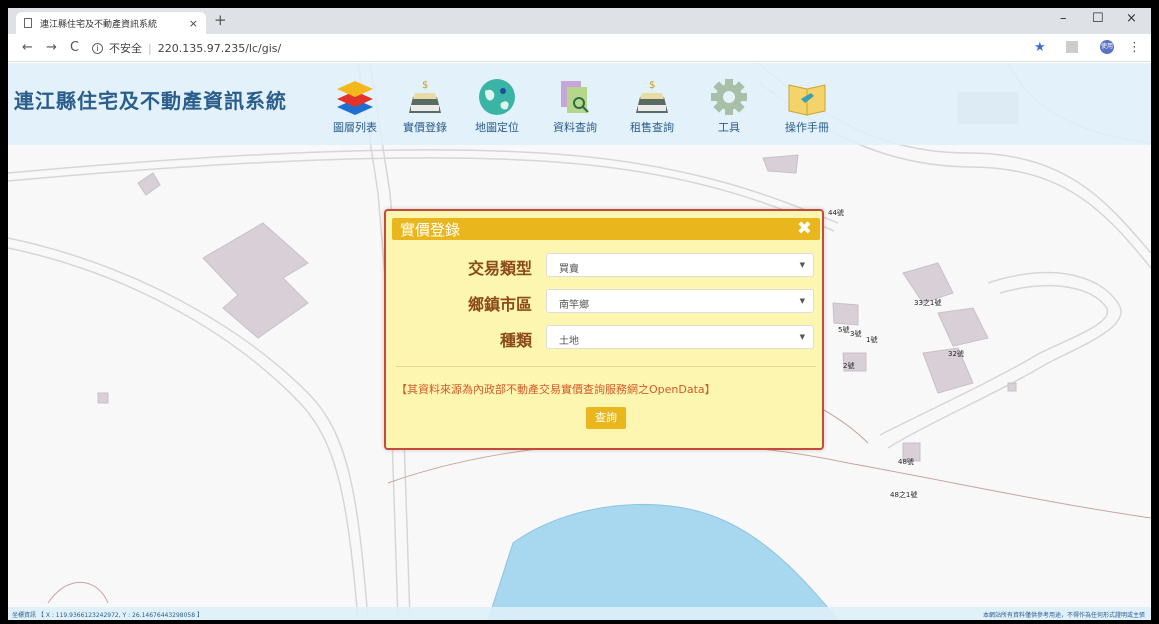  I want to click on tool-label: 操作手冊, so click(807, 127).